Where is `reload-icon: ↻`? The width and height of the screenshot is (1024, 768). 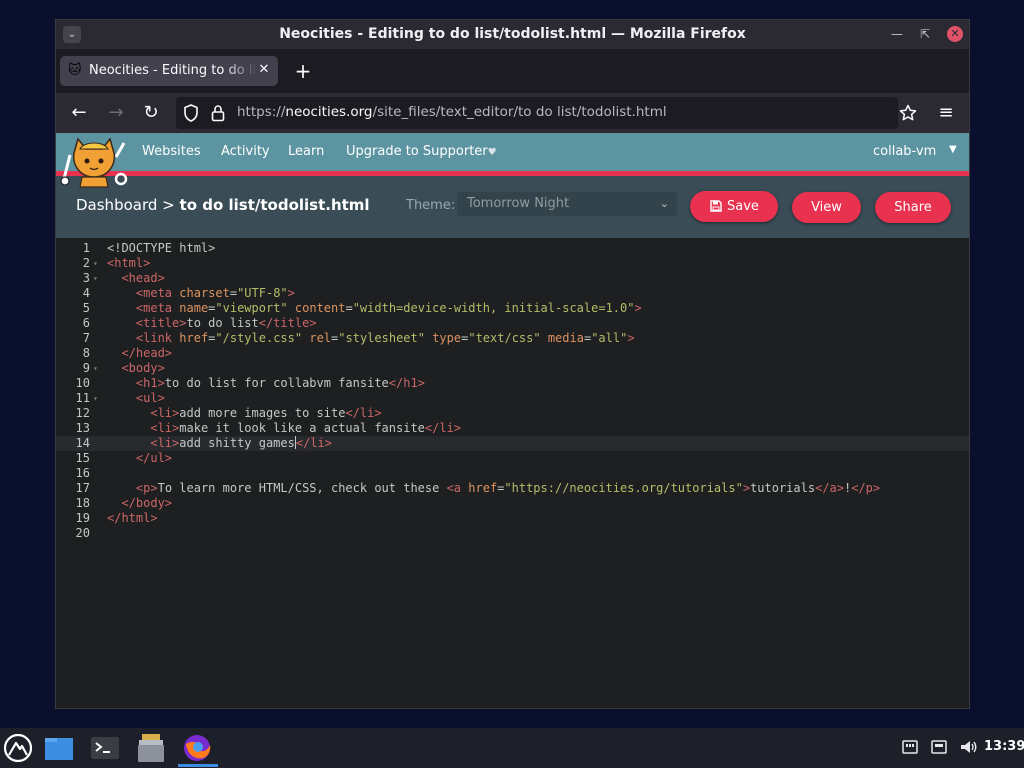
reload-icon: ↻ is located at coordinates (151, 113).